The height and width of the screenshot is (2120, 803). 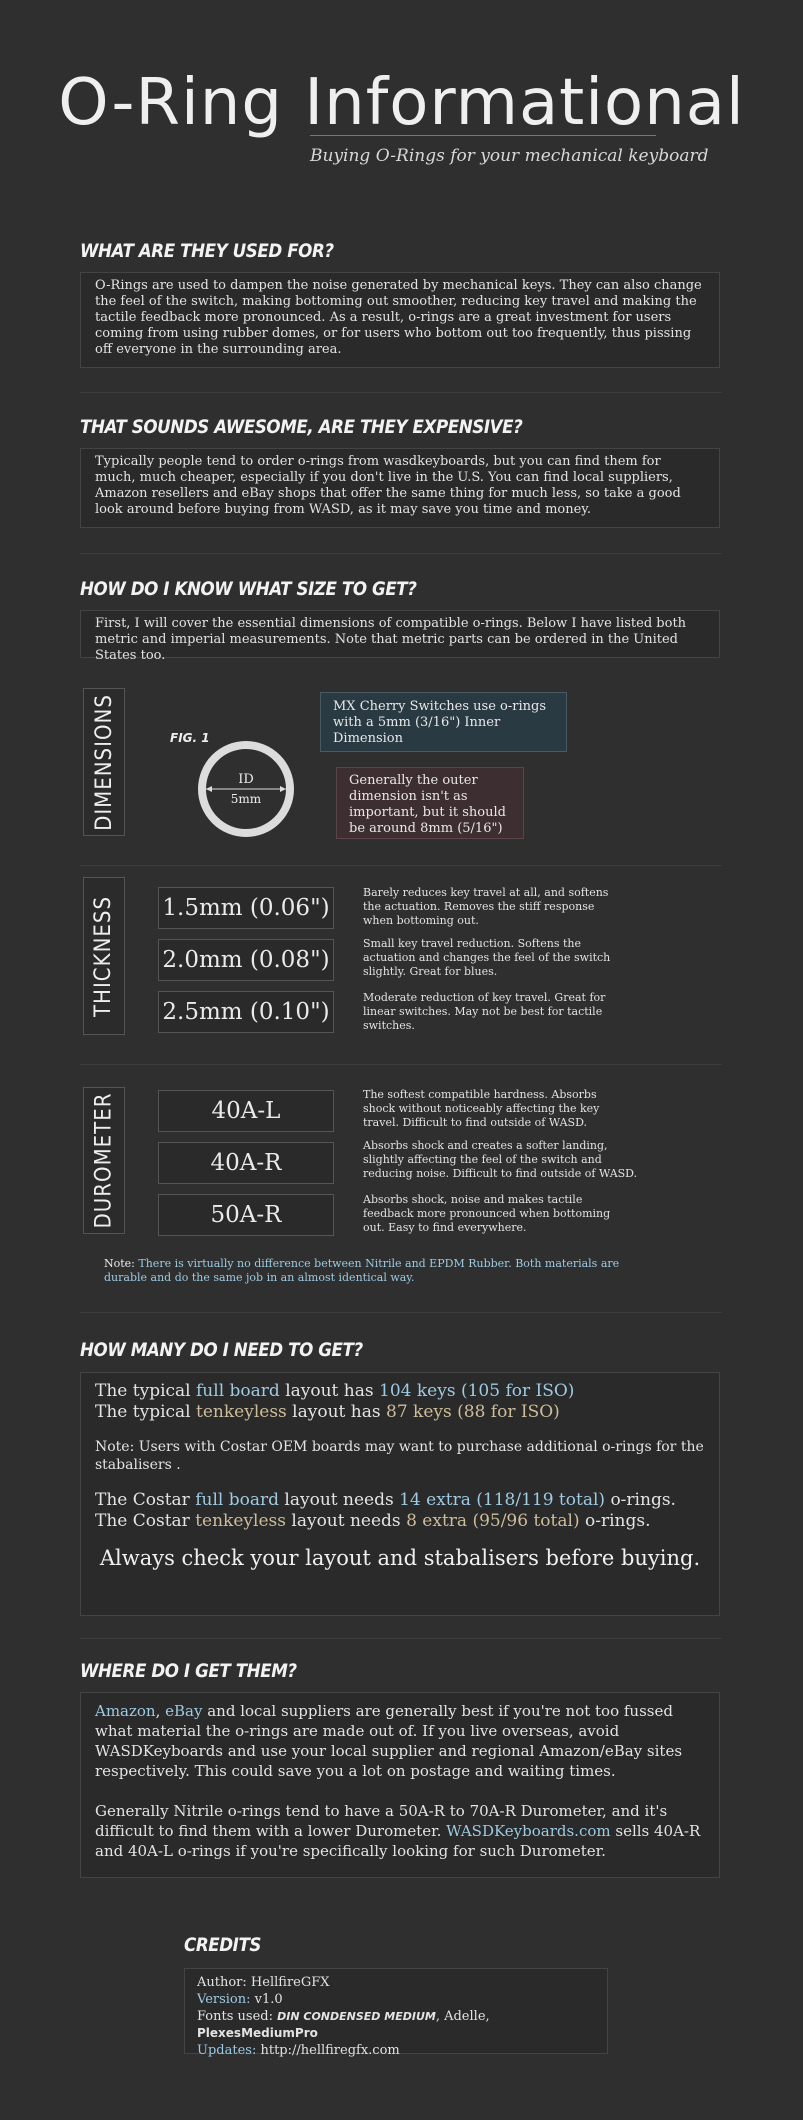 What do you see at coordinates (301, 427) in the screenshot?
I see `heading-expensive: THAT SOUNDS AWESOME, ARE THEY EXPENSIVE?` at bounding box center [301, 427].